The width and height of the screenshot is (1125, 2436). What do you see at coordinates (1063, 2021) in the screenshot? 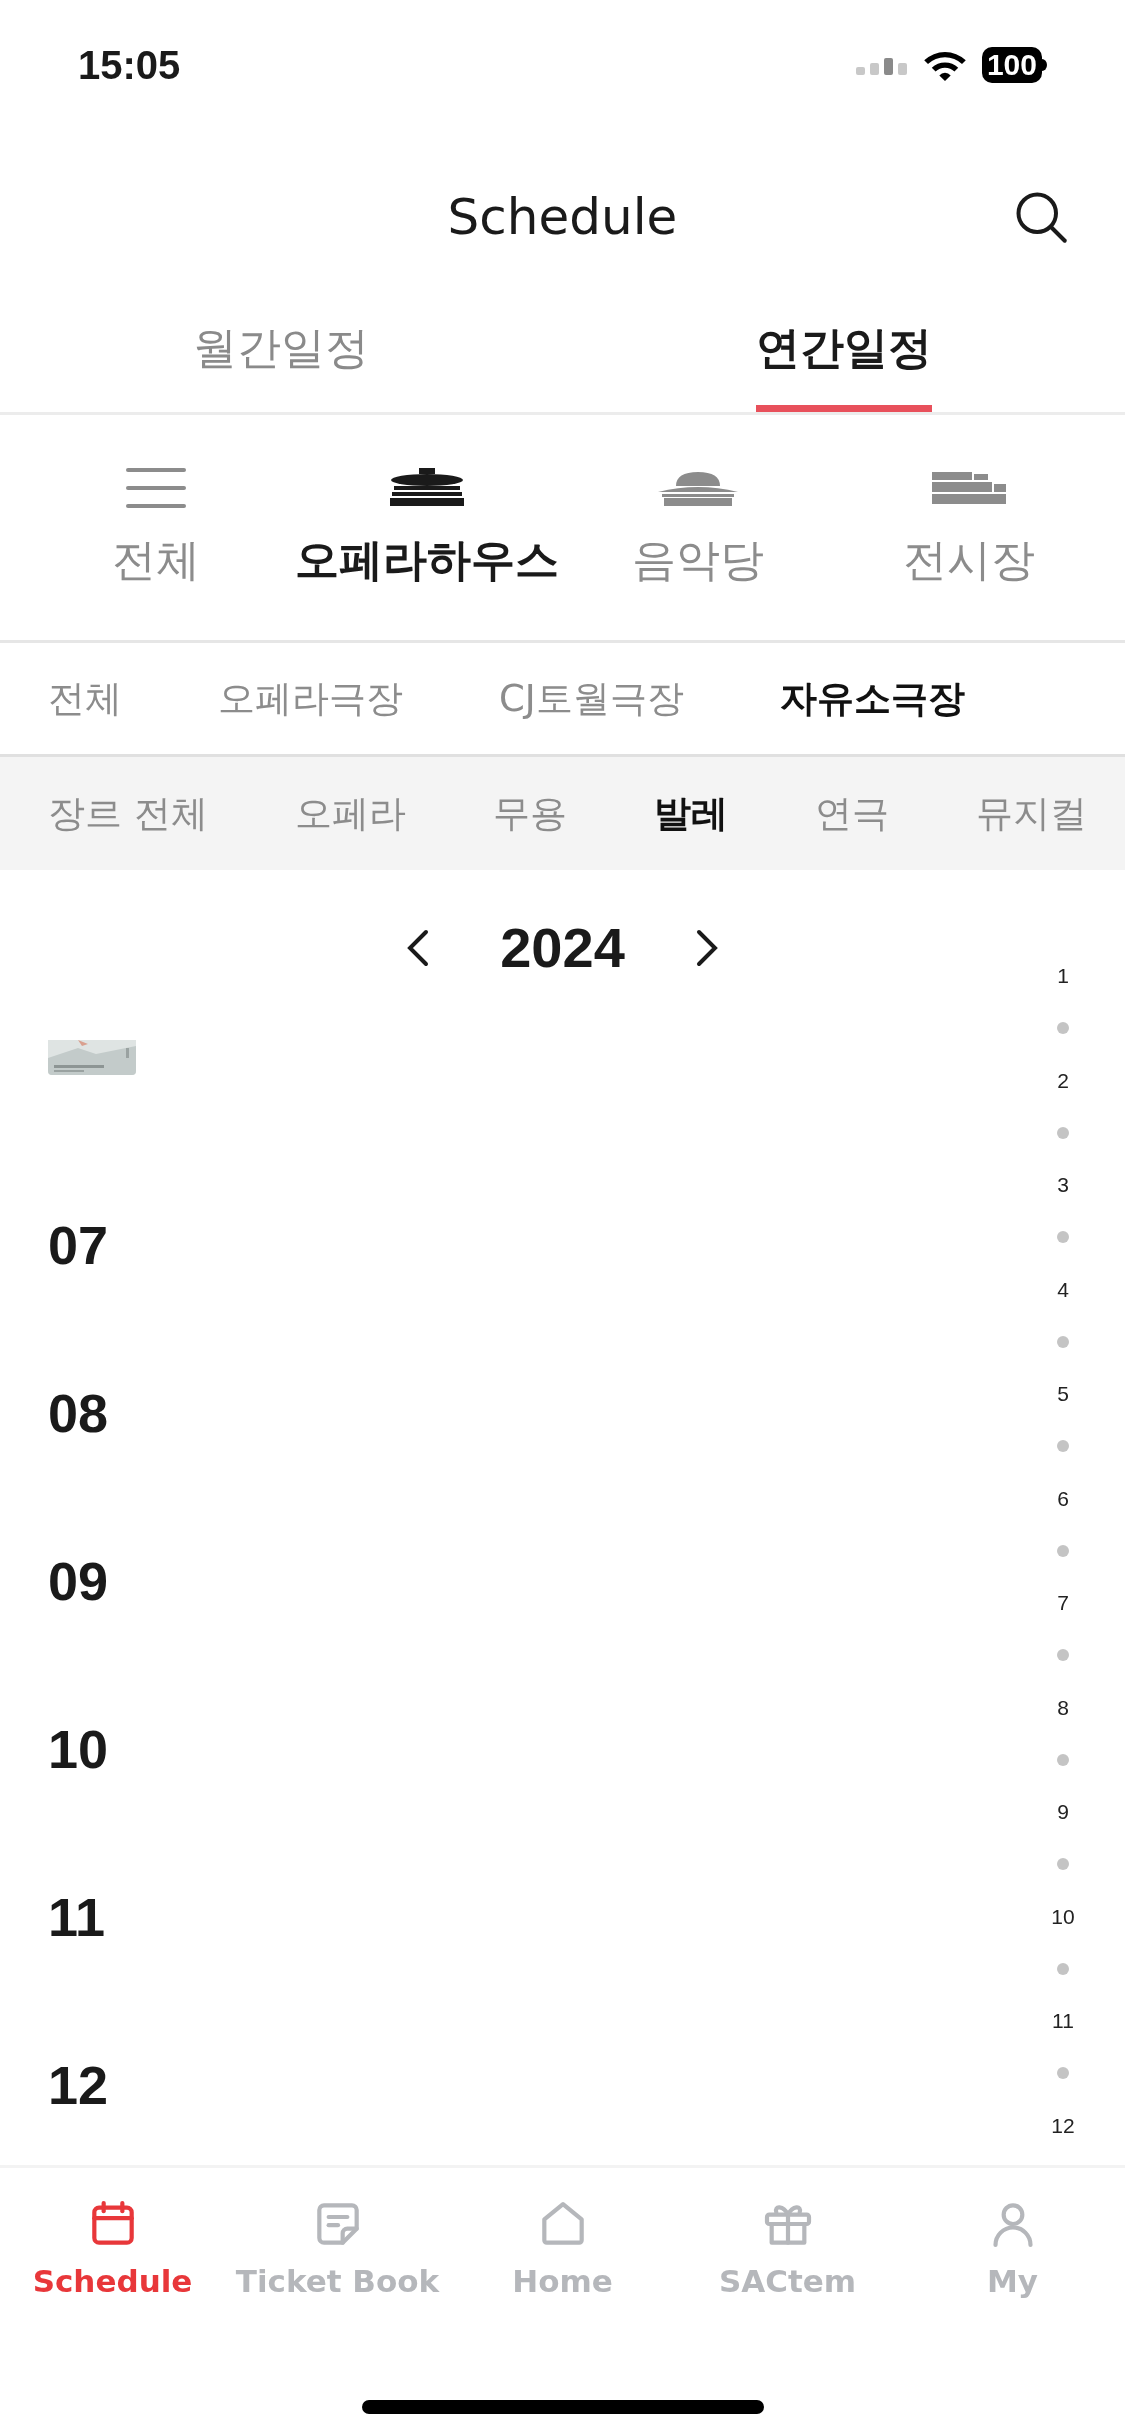
I see `month-index-item: 11` at bounding box center [1063, 2021].